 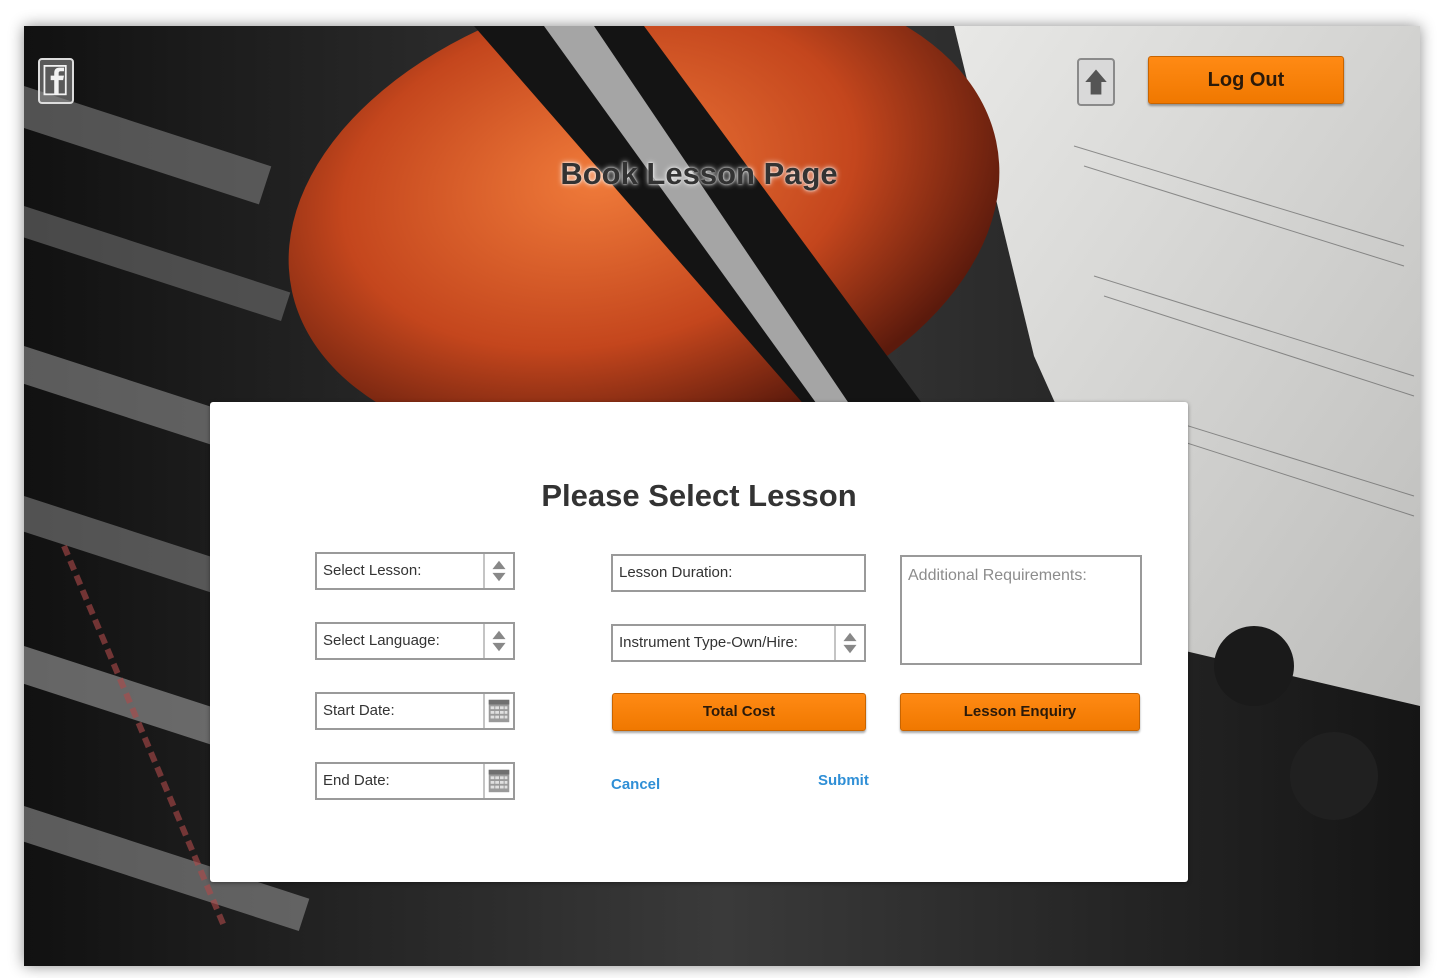 I want to click on instrument-type-dropdown: Instrument Type-Own/Hire:, so click(x=738, y=643).